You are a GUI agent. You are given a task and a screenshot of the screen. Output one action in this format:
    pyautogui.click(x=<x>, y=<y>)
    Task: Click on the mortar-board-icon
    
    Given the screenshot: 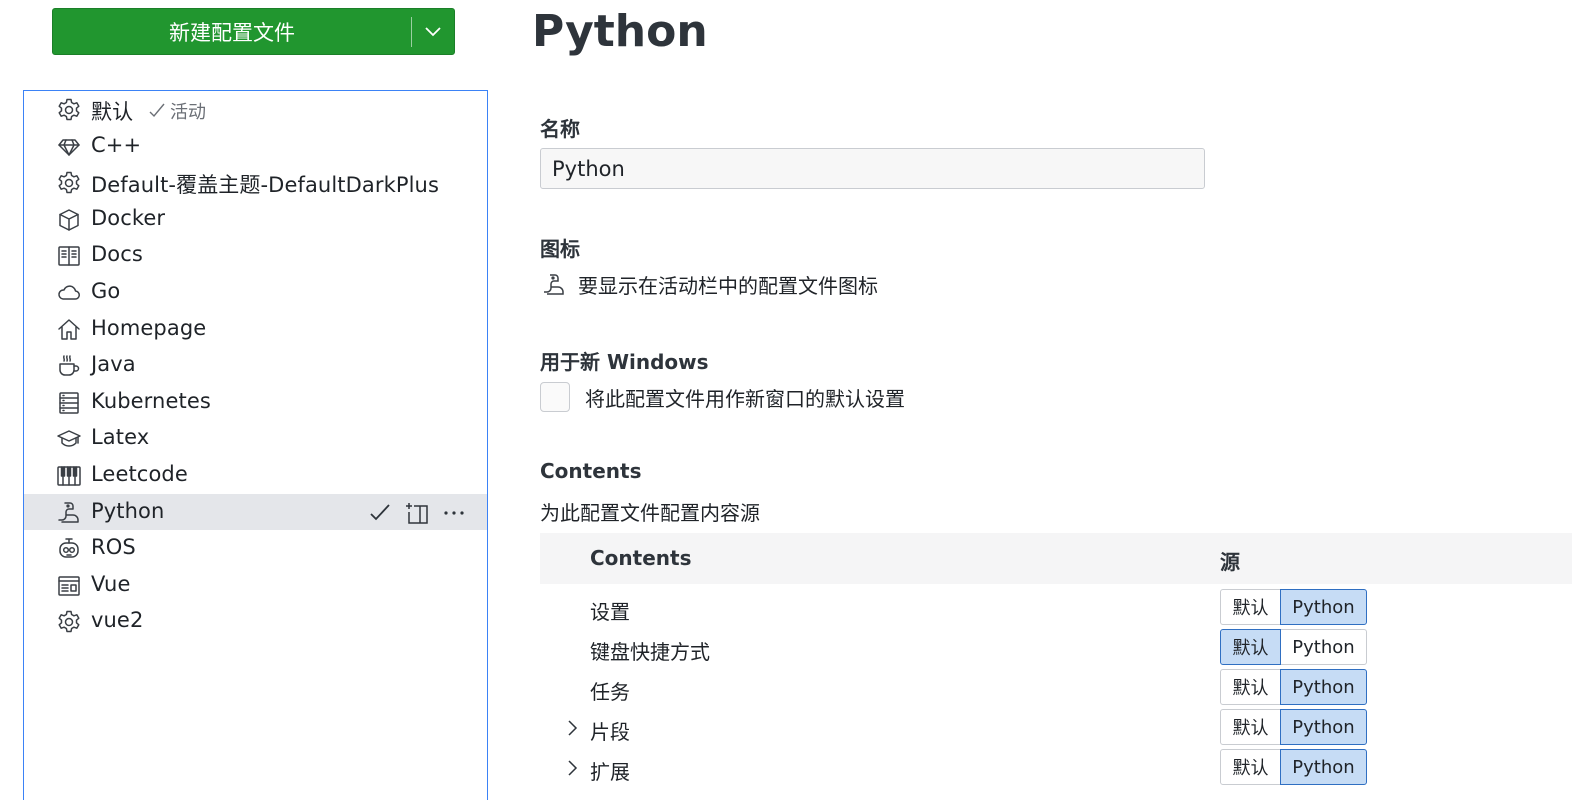 What is the action you would take?
    pyautogui.click(x=69, y=439)
    